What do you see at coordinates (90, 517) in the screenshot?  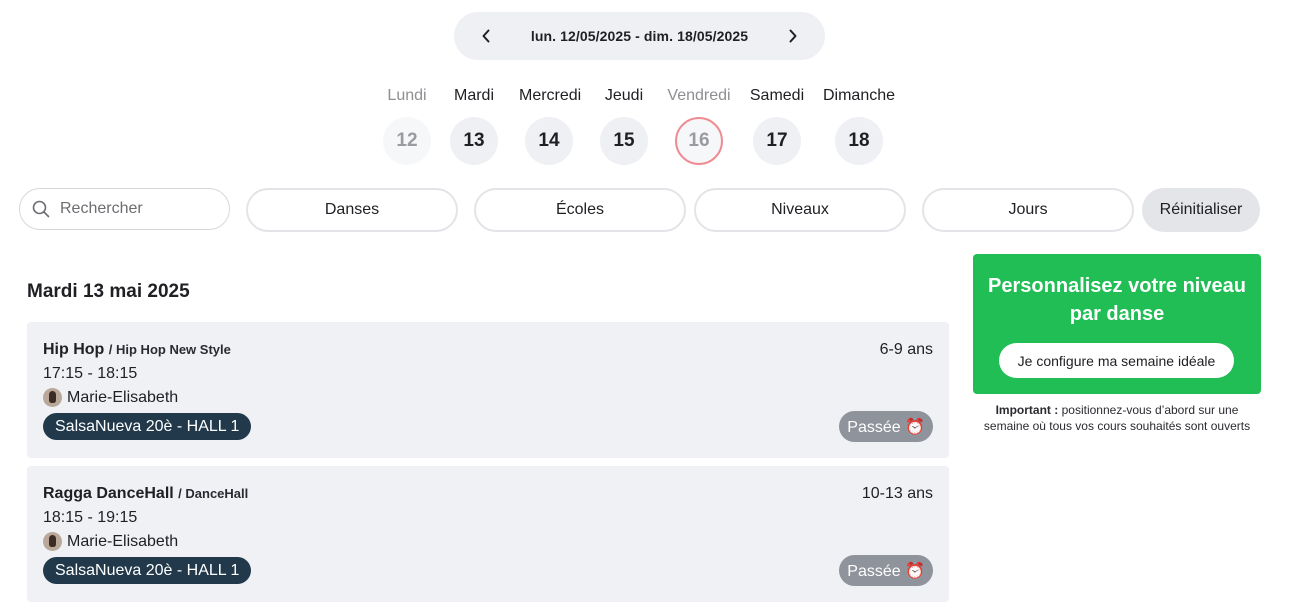 I see `class-time: 18:15 - 19:15` at bounding box center [90, 517].